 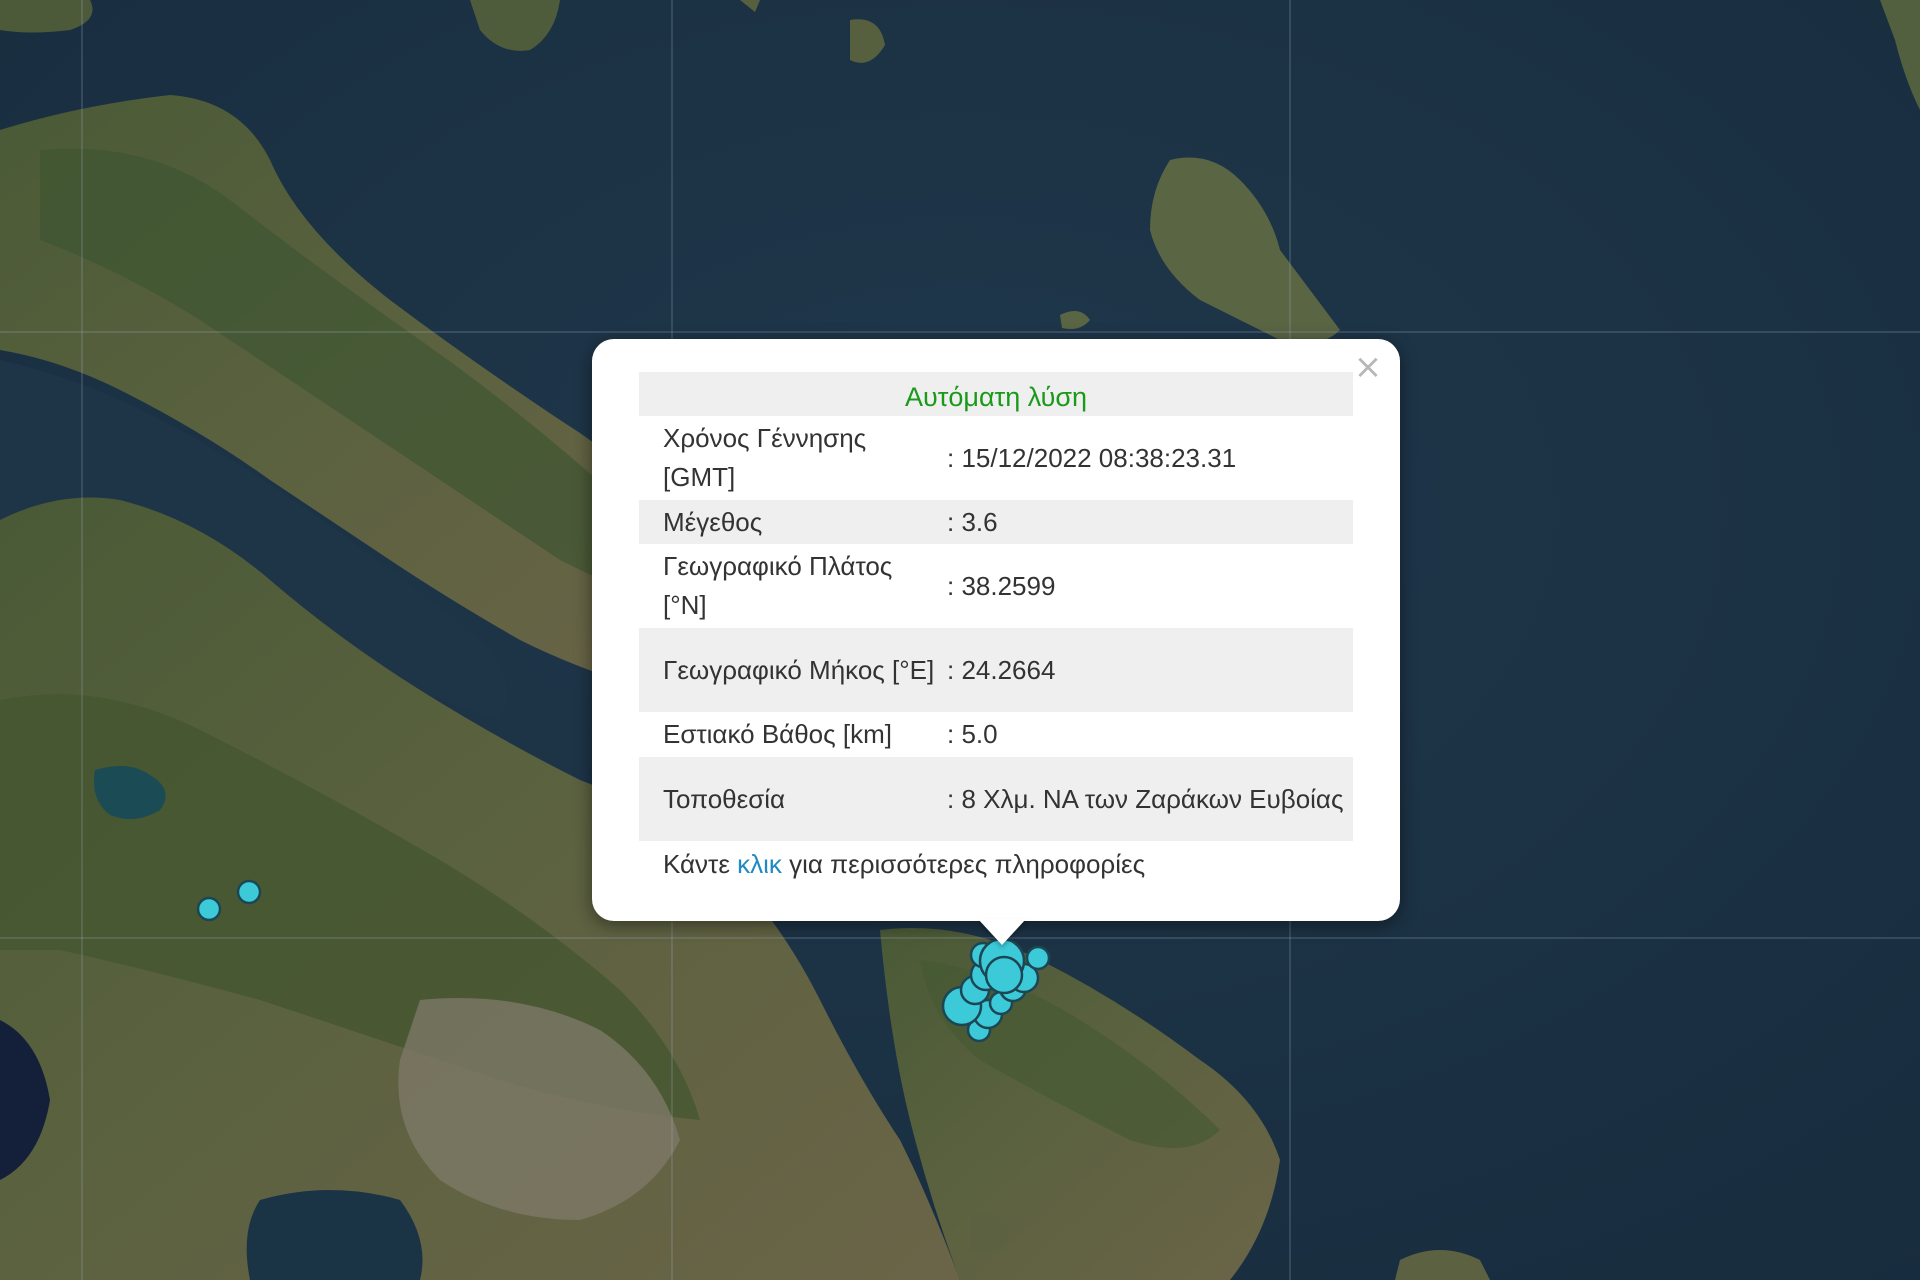 I want to click on footer-text-before: Κάντε, so click(x=700, y=864).